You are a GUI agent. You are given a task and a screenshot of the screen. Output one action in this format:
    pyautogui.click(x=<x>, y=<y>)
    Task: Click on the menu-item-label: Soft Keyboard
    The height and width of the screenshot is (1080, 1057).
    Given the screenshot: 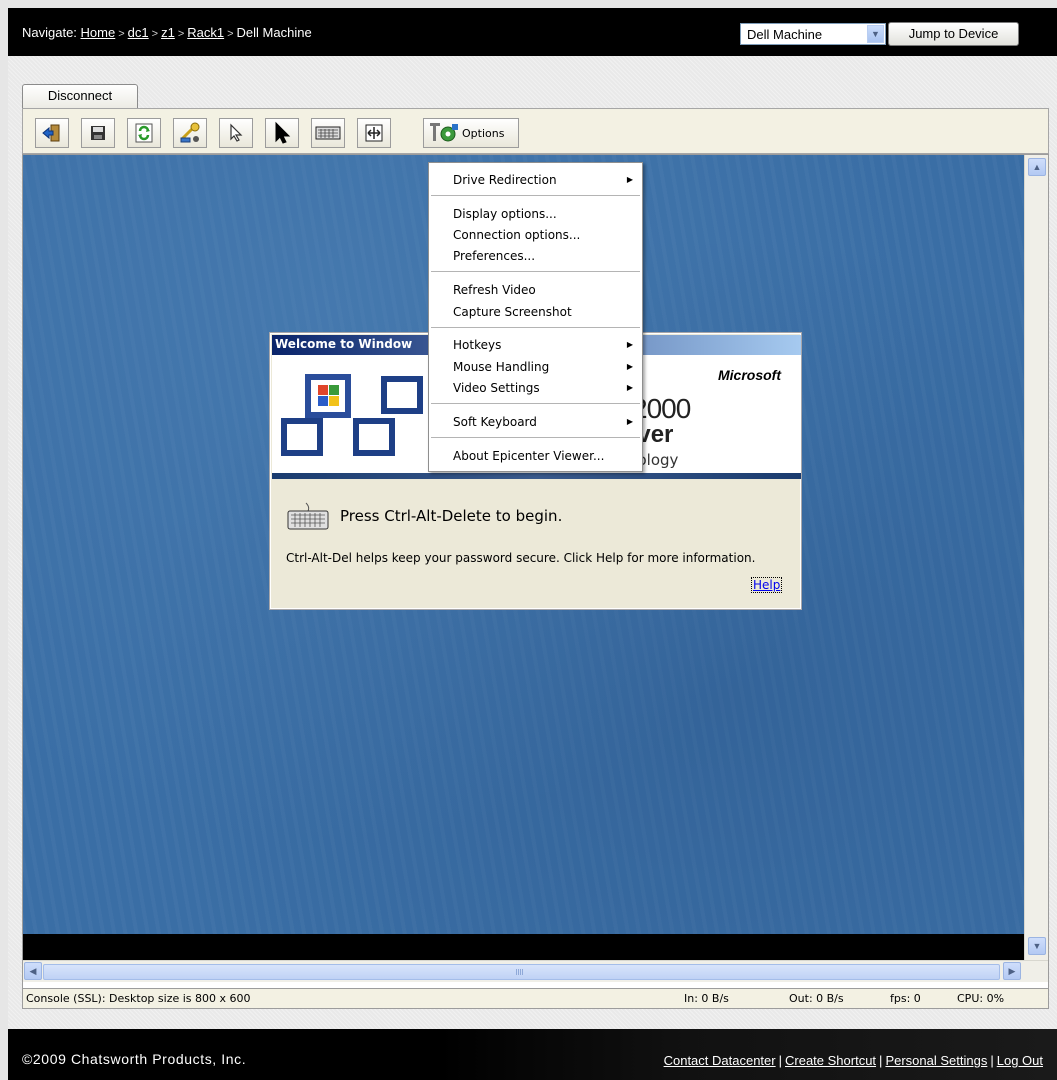 What is the action you would take?
    pyautogui.click(x=495, y=422)
    